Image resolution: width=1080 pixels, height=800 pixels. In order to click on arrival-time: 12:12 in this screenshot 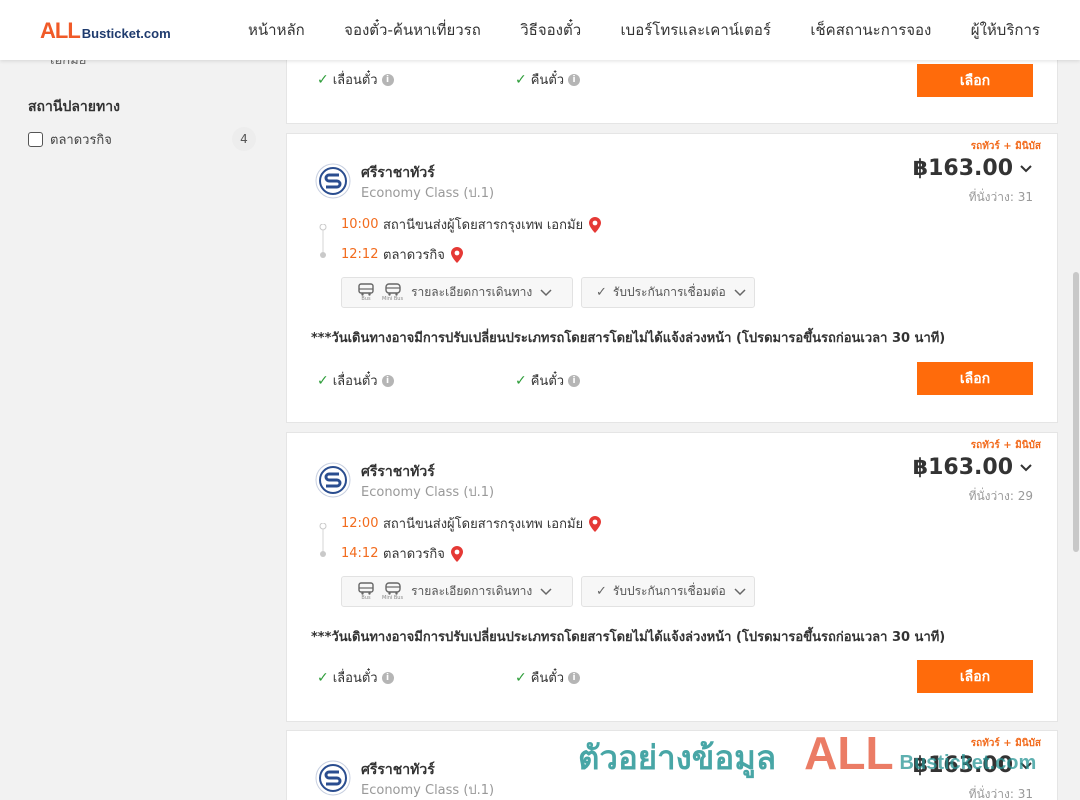, I will do `click(360, 254)`.